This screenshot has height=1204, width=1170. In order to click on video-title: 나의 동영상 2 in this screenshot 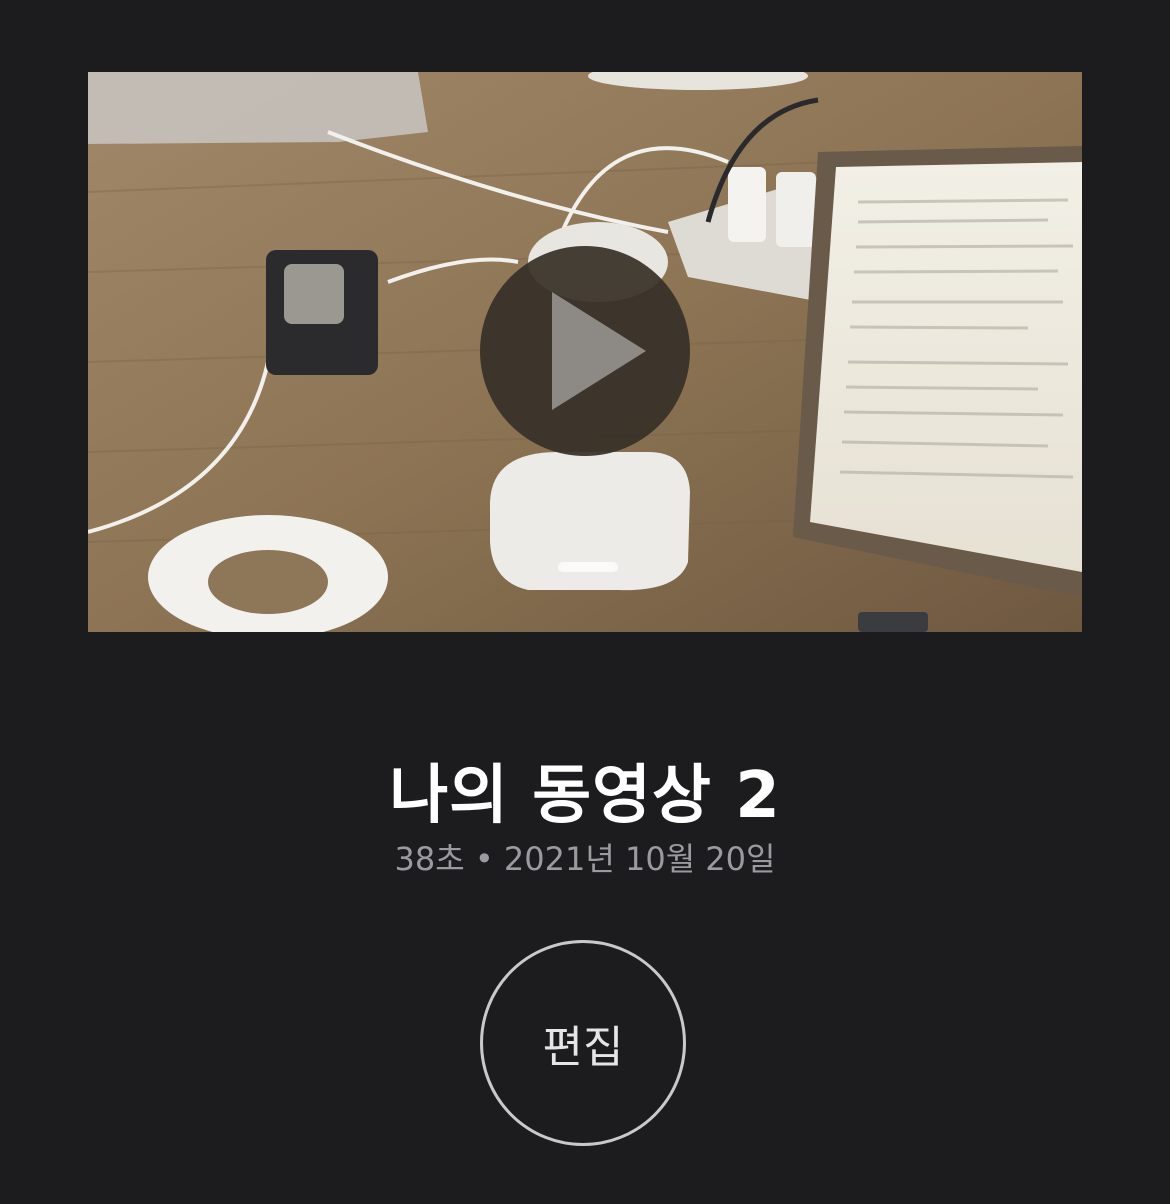, I will do `click(585, 796)`.